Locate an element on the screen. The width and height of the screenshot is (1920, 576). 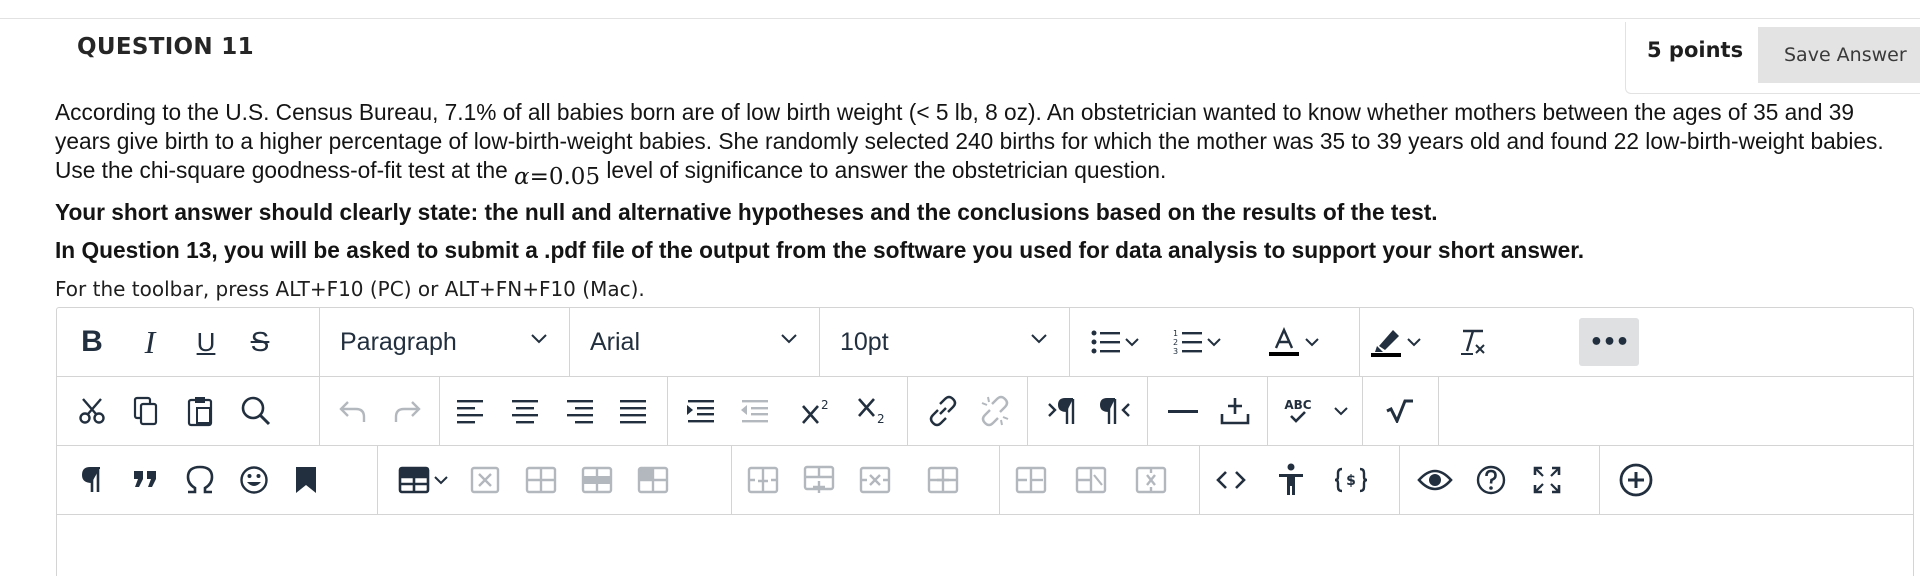
rtl-button is located at coordinates (1115, 411).